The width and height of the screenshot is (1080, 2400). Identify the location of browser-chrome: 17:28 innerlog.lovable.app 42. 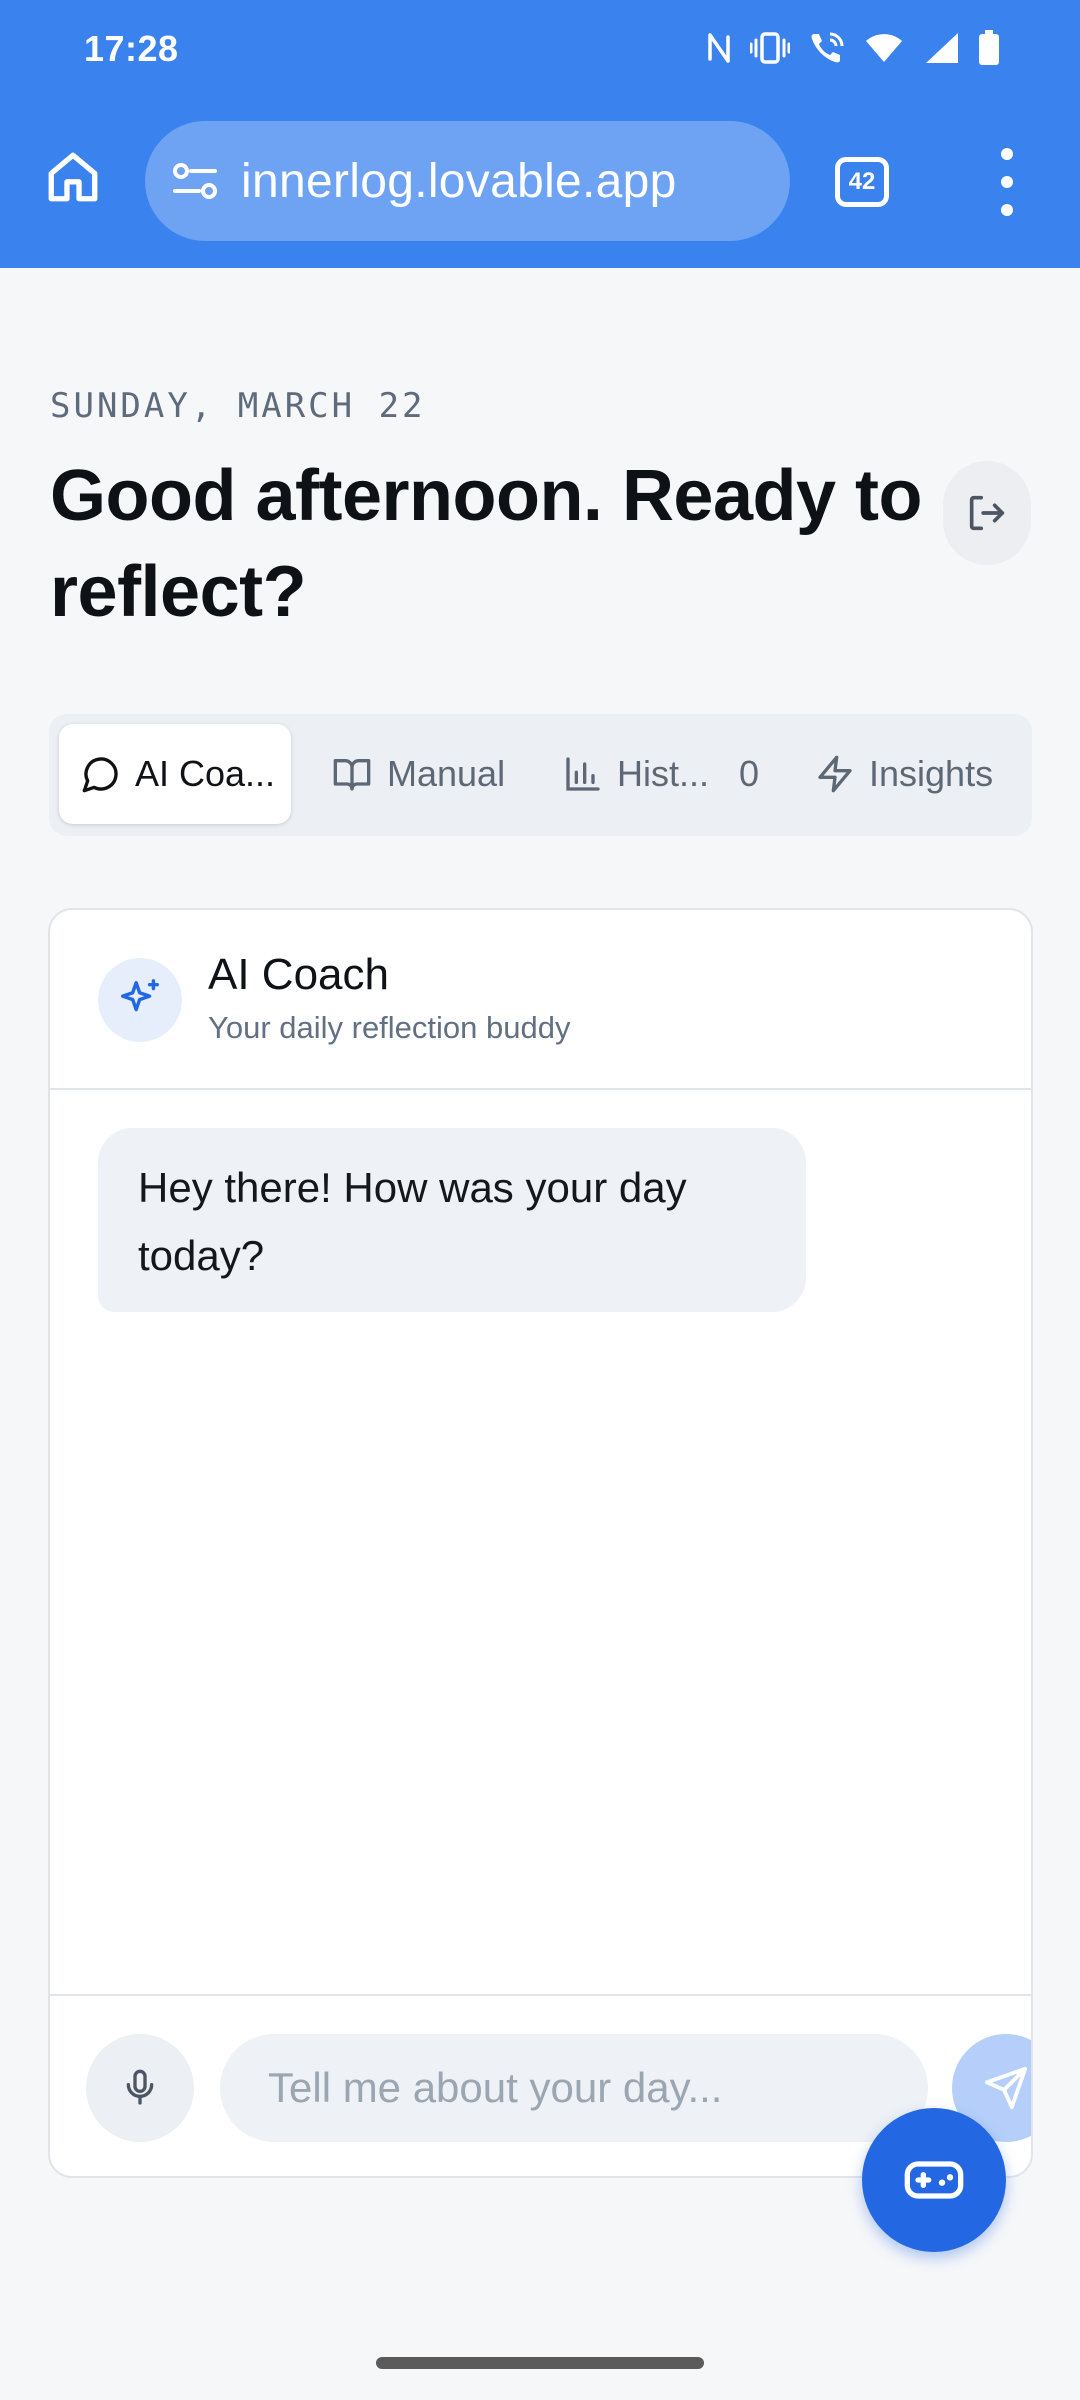
(540, 134).